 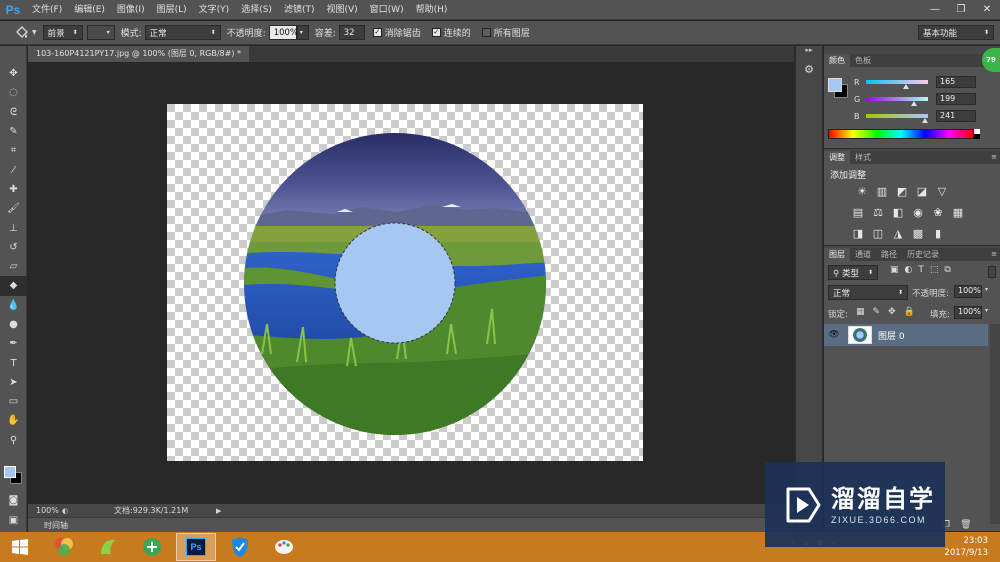 What do you see at coordinates (942, 191) in the screenshot?
I see `vibrance-icon: ▽` at bounding box center [942, 191].